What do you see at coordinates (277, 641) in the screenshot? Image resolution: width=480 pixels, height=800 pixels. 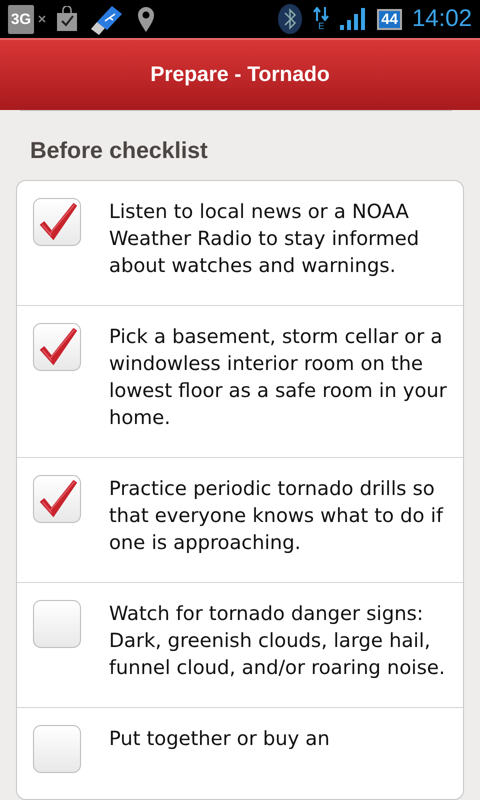 I see `checklist-item-text: Watch for tornado danger signs: Dark, greenish clouds, large hail, funnel cloud, and/or roaring noise.` at bounding box center [277, 641].